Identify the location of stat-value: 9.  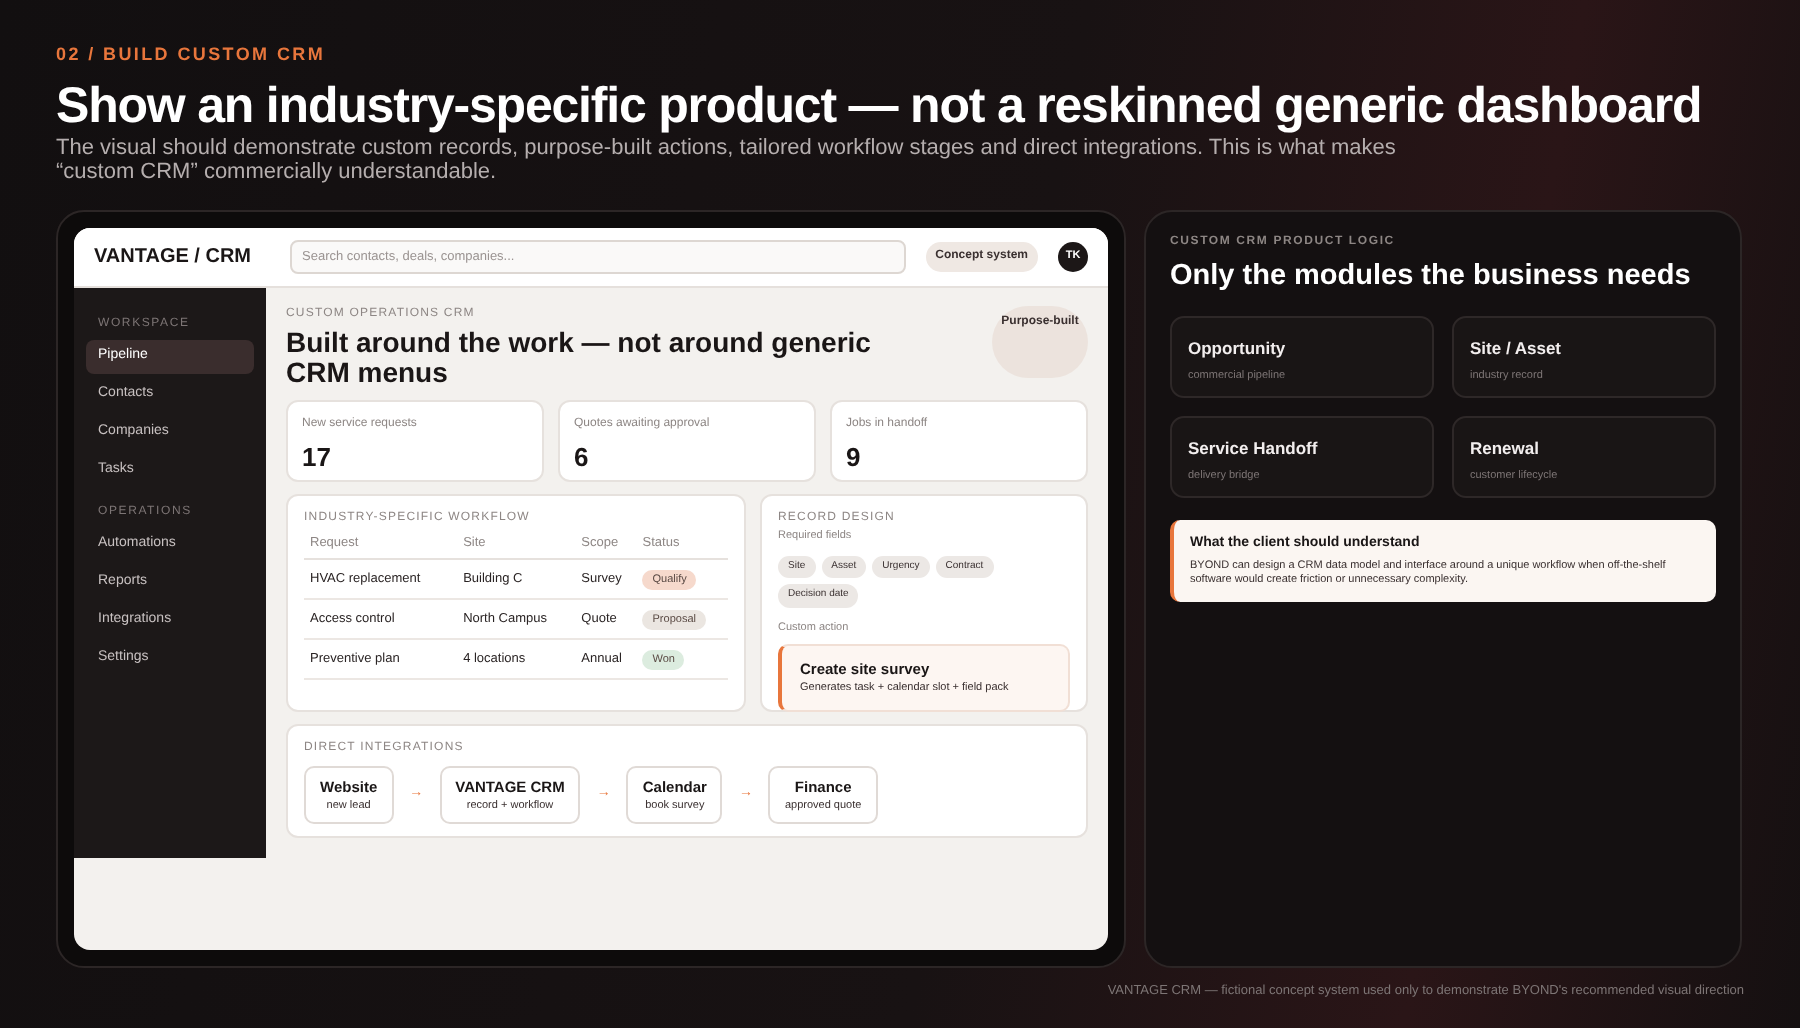
(854, 457).